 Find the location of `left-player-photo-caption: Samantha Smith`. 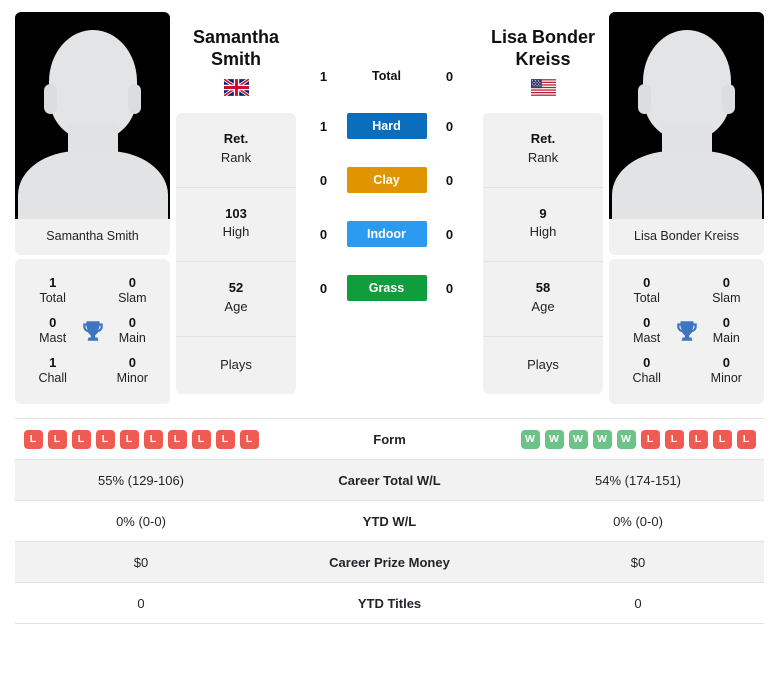

left-player-photo-caption: Samantha Smith is located at coordinates (92, 237).